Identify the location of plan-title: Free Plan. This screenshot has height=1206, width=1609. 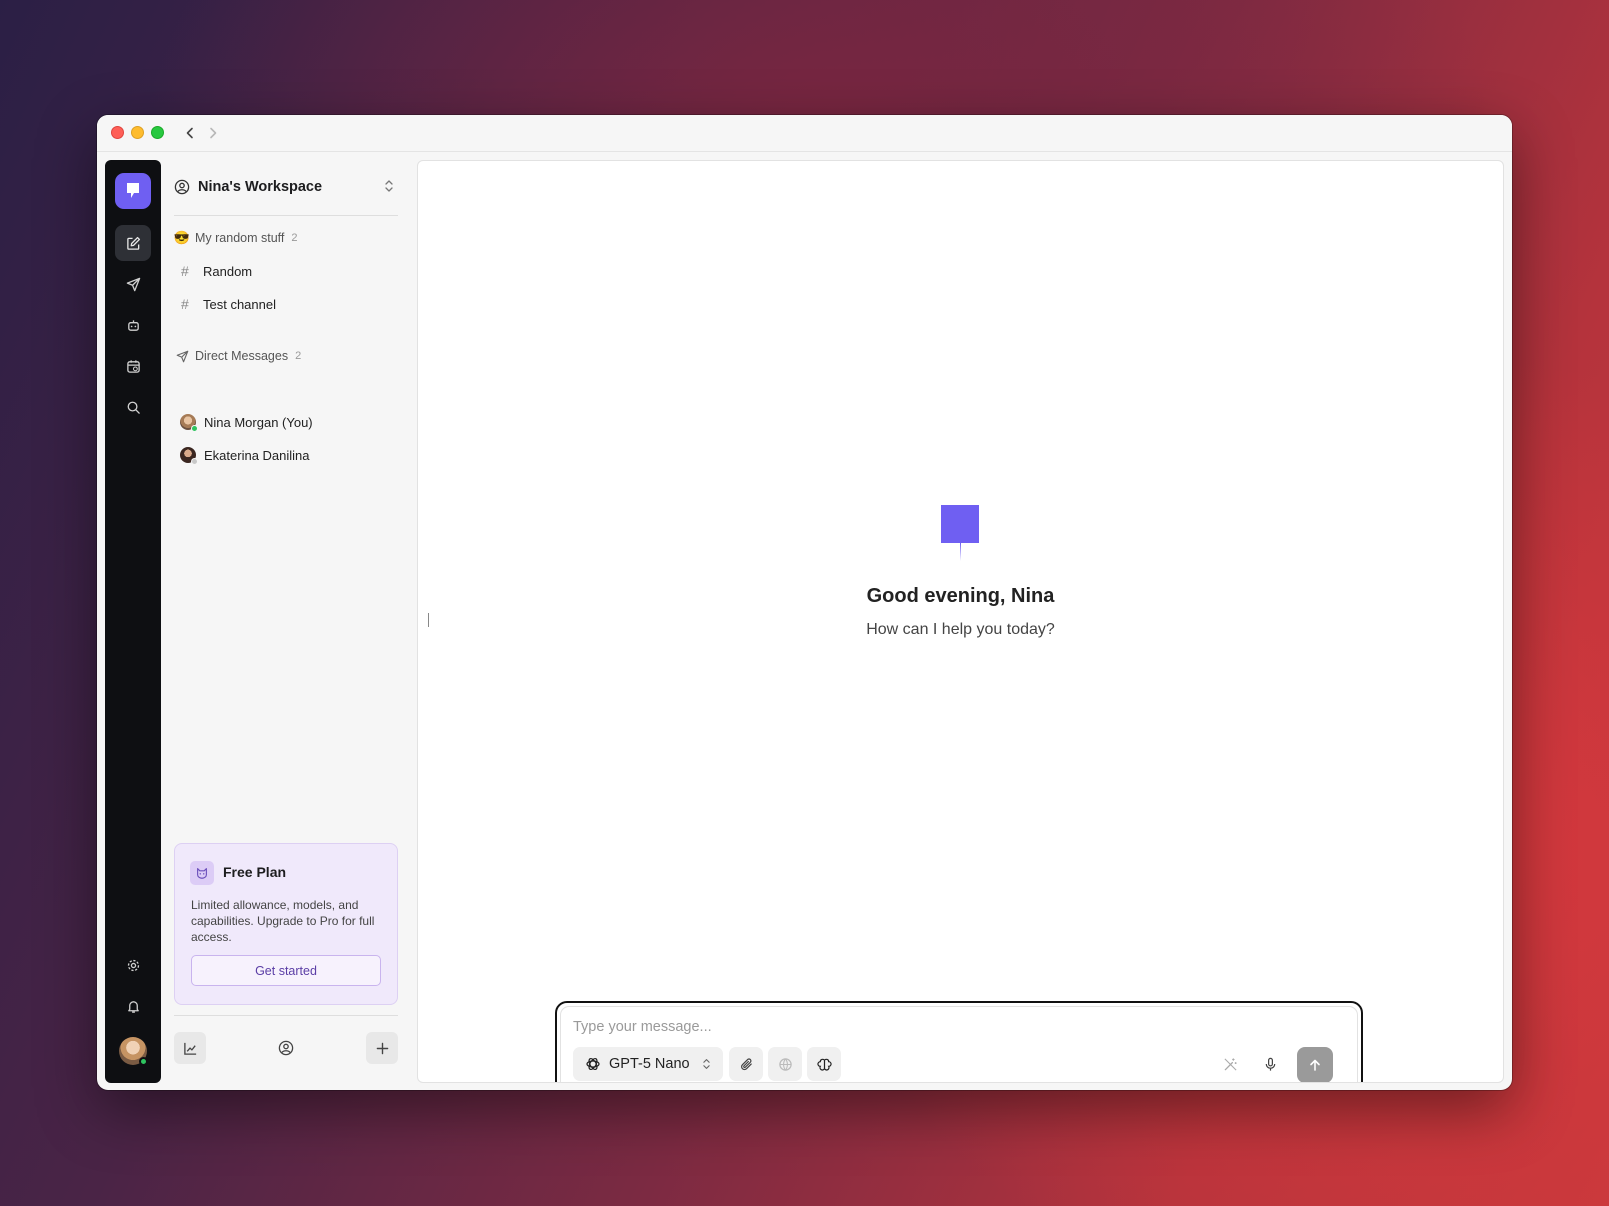
(255, 872).